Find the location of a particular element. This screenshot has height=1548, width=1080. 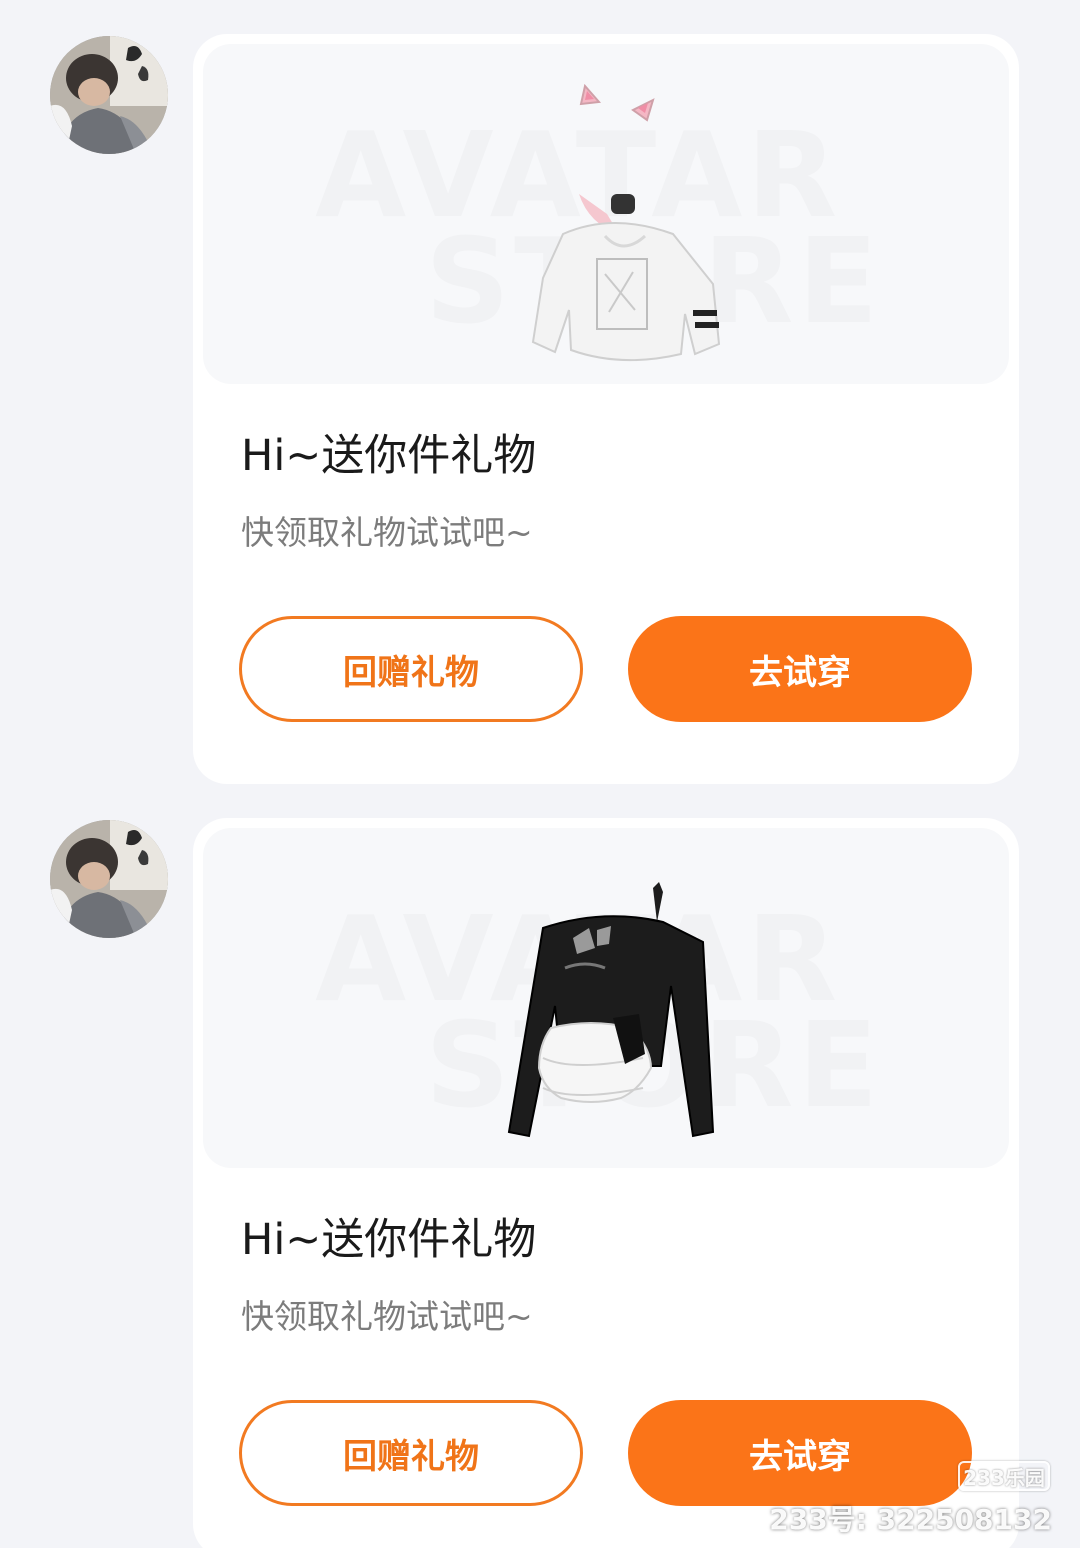

site-logo-watermark: 233乐园 is located at coordinates (1004, 1476).